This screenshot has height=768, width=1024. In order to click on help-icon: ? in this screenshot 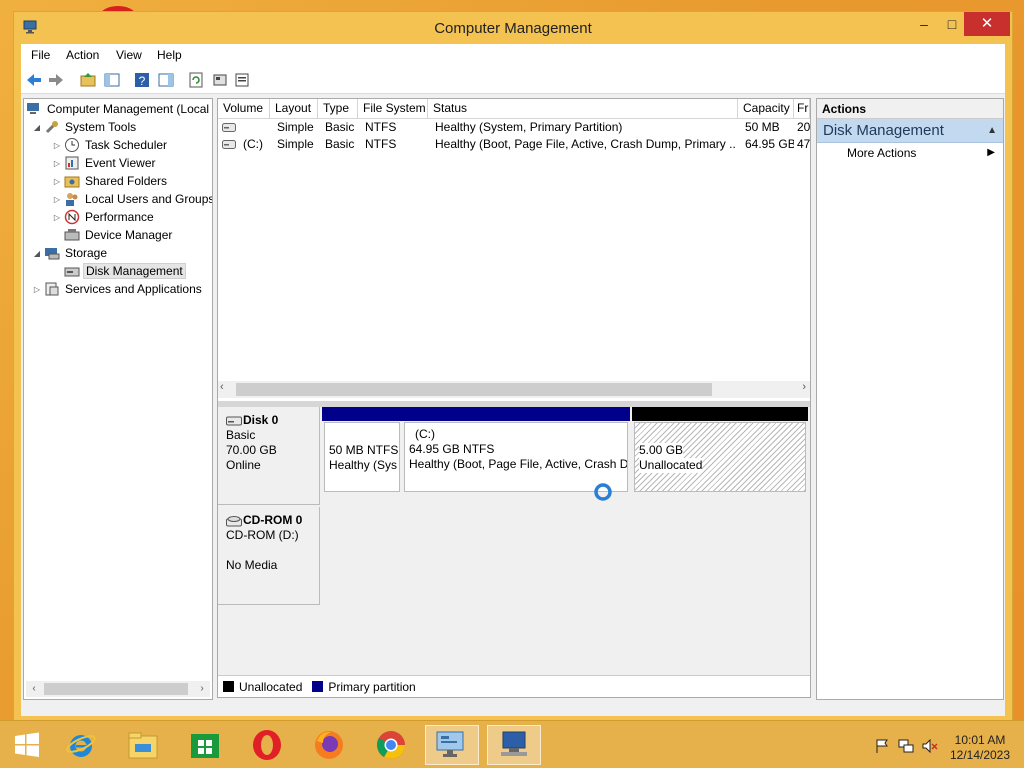, I will do `click(142, 80)`.